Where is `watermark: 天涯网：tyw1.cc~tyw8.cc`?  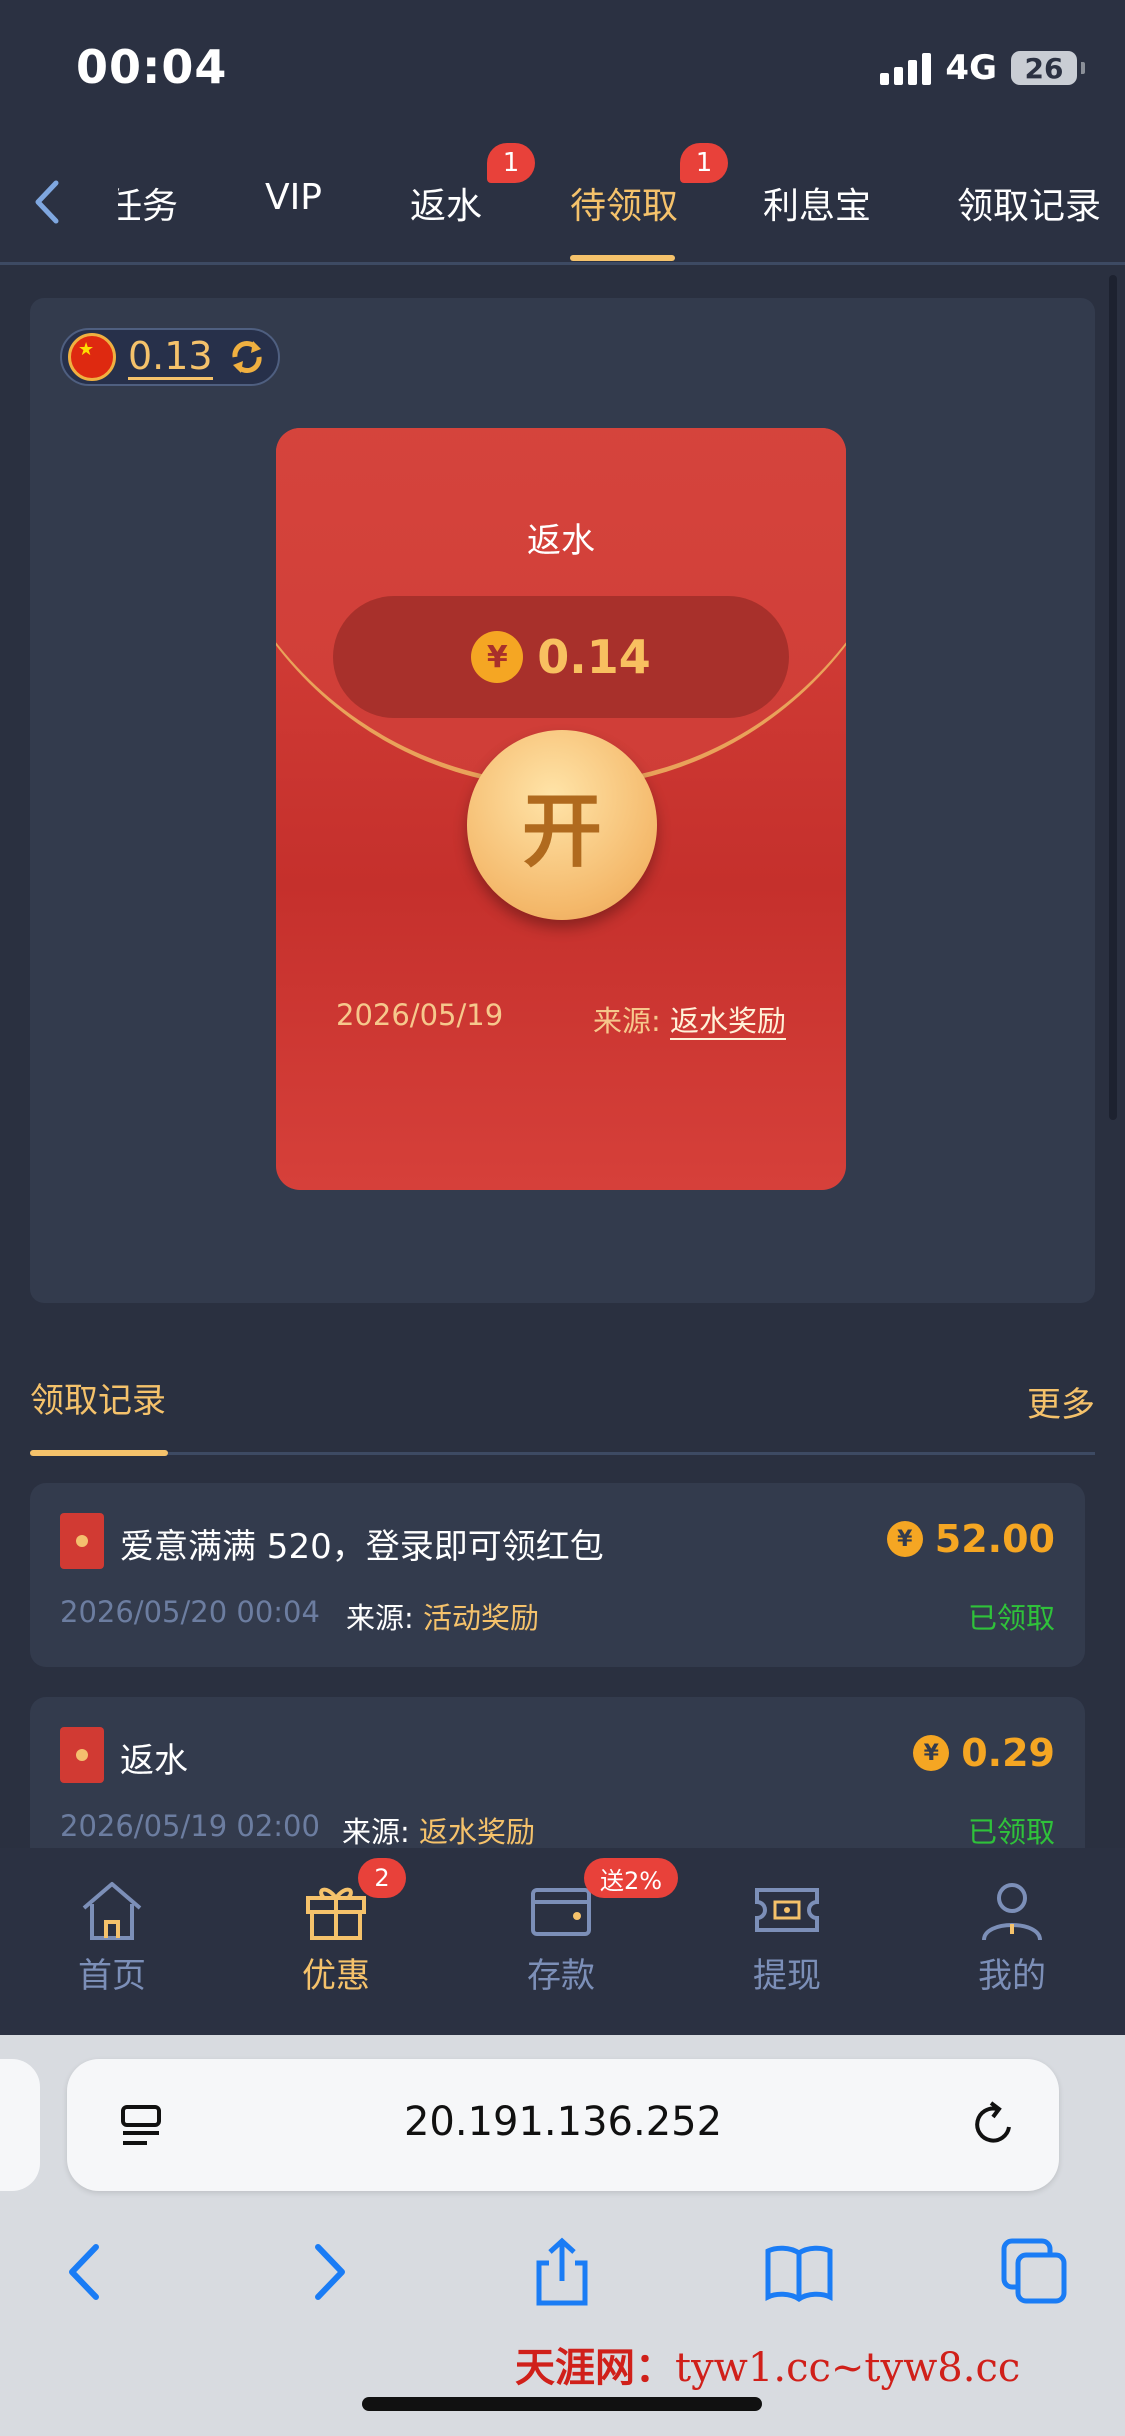
watermark: 天涯网：tyw1.cc~tyw8.cc is located at coordinates (767, 2364).